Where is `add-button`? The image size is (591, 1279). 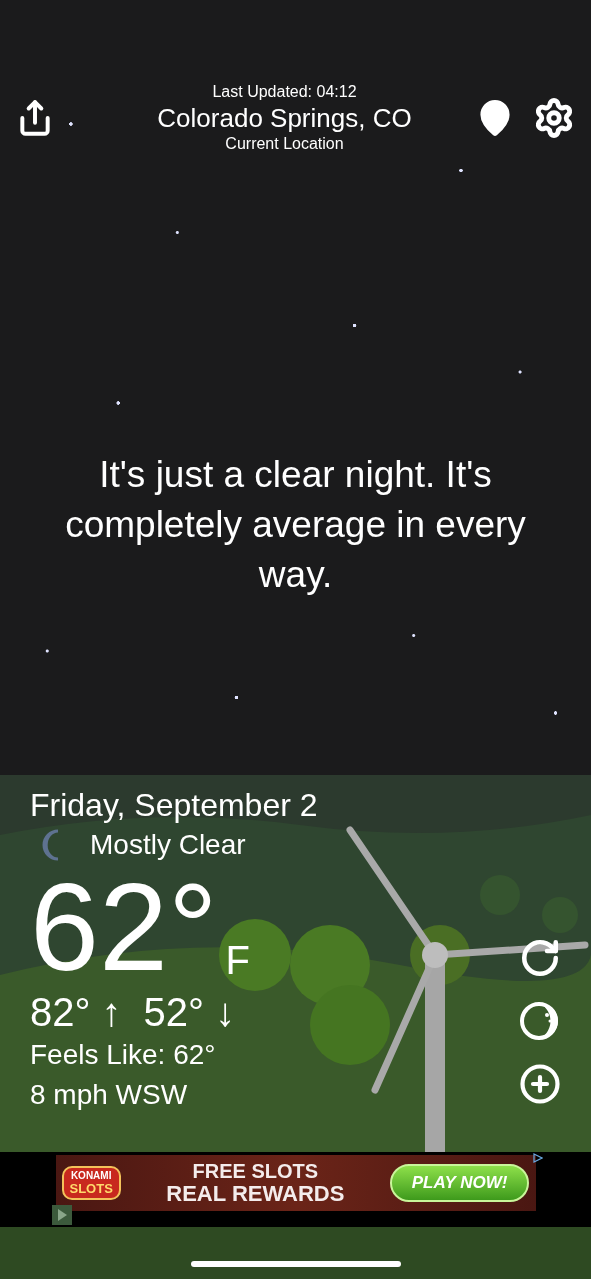 add-button is located at coordinates (540, 1084).